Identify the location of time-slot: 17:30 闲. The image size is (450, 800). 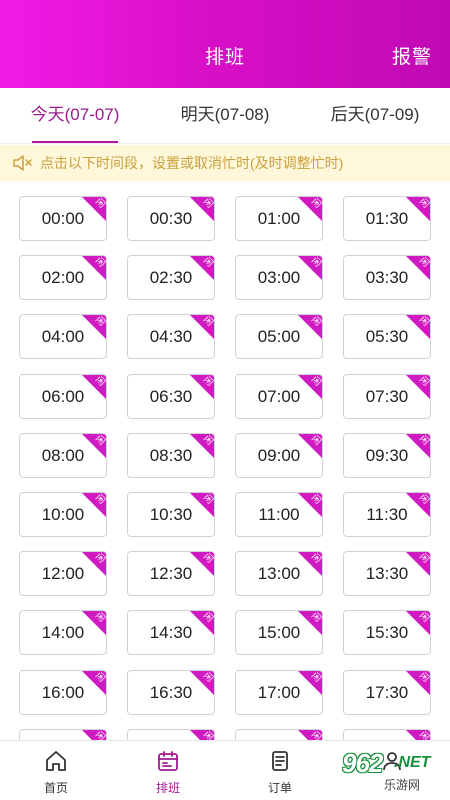
(387, 692).